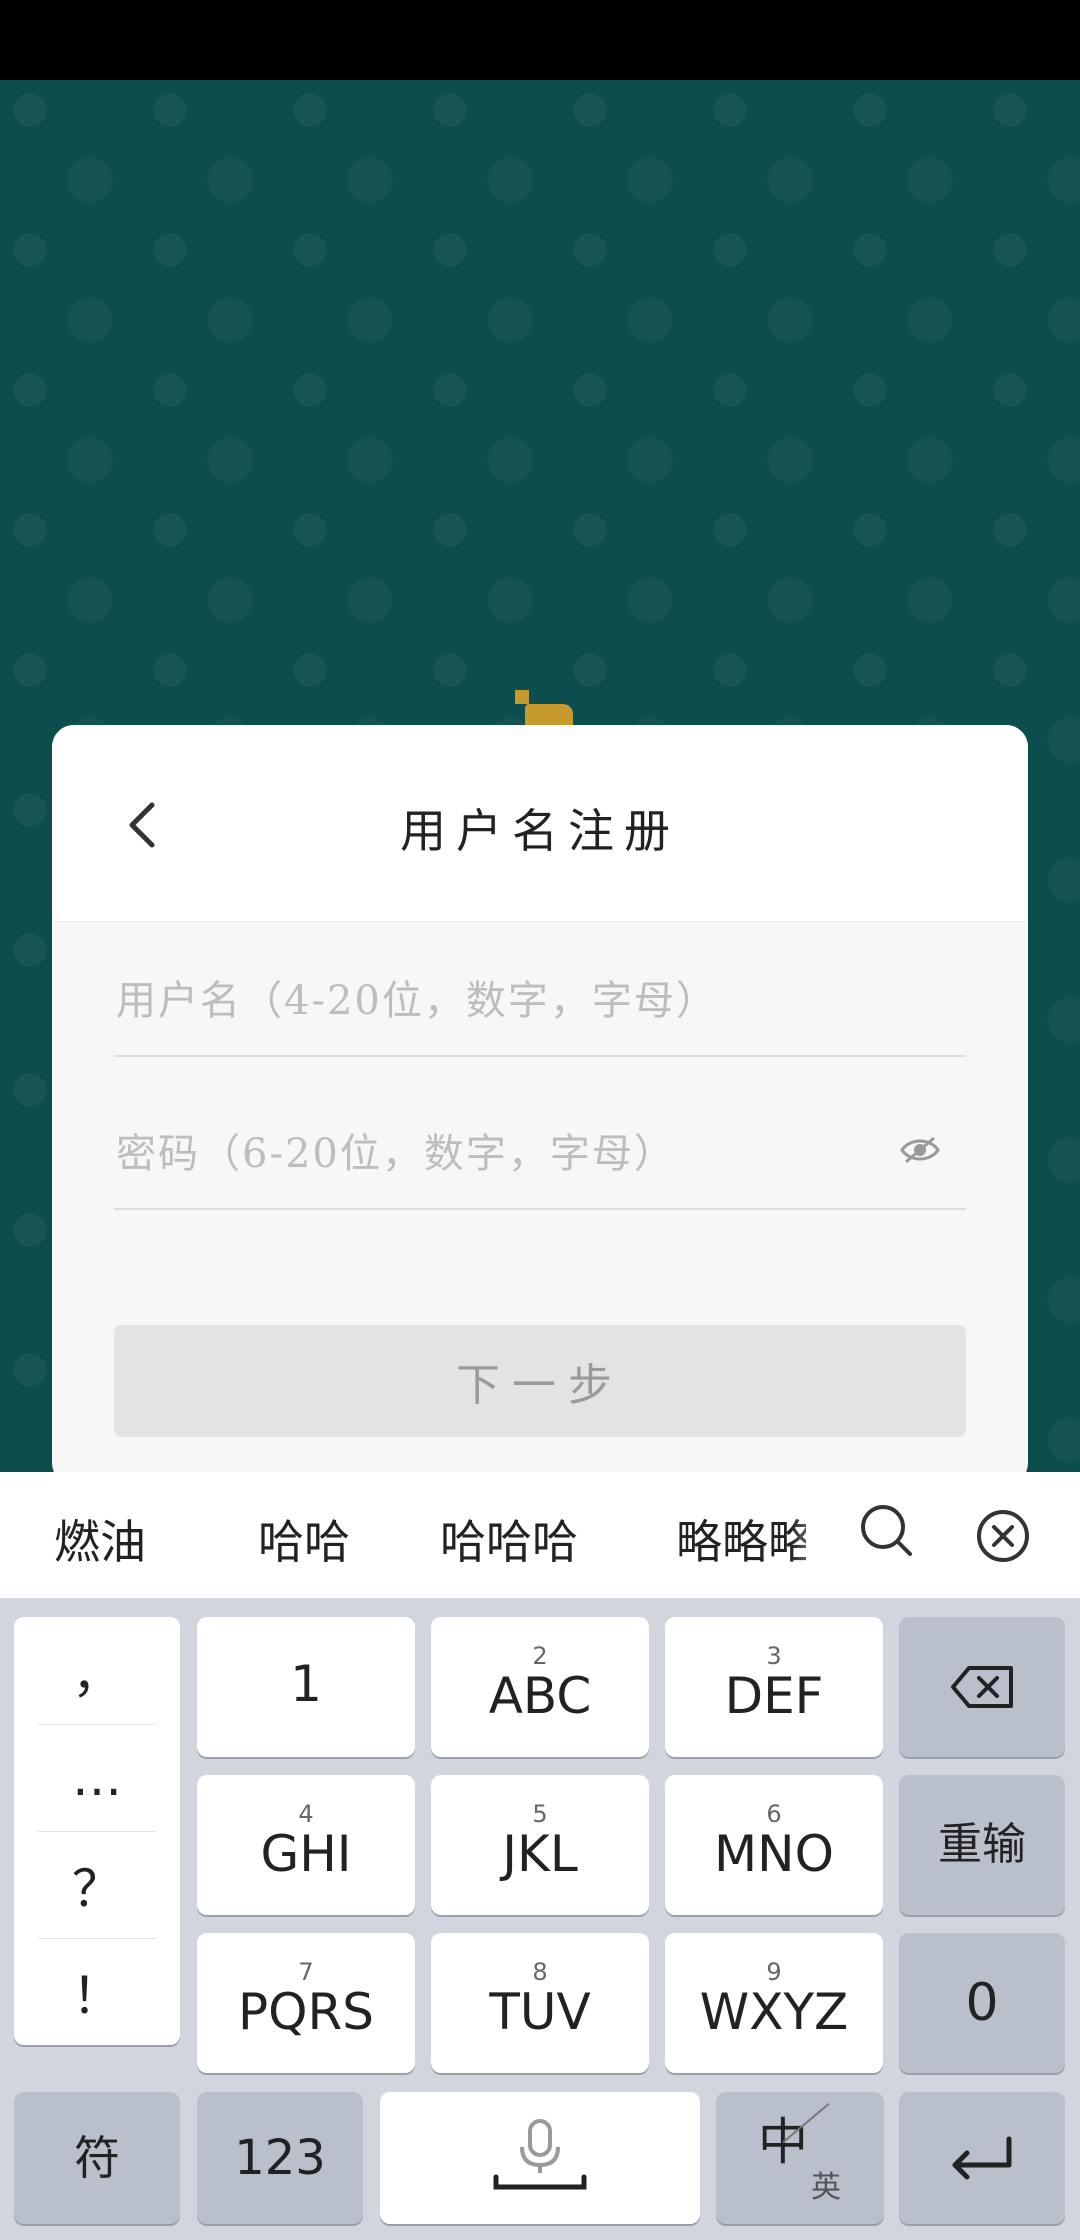  I want to click on reinput-key: 重输, so click(982, 1845).